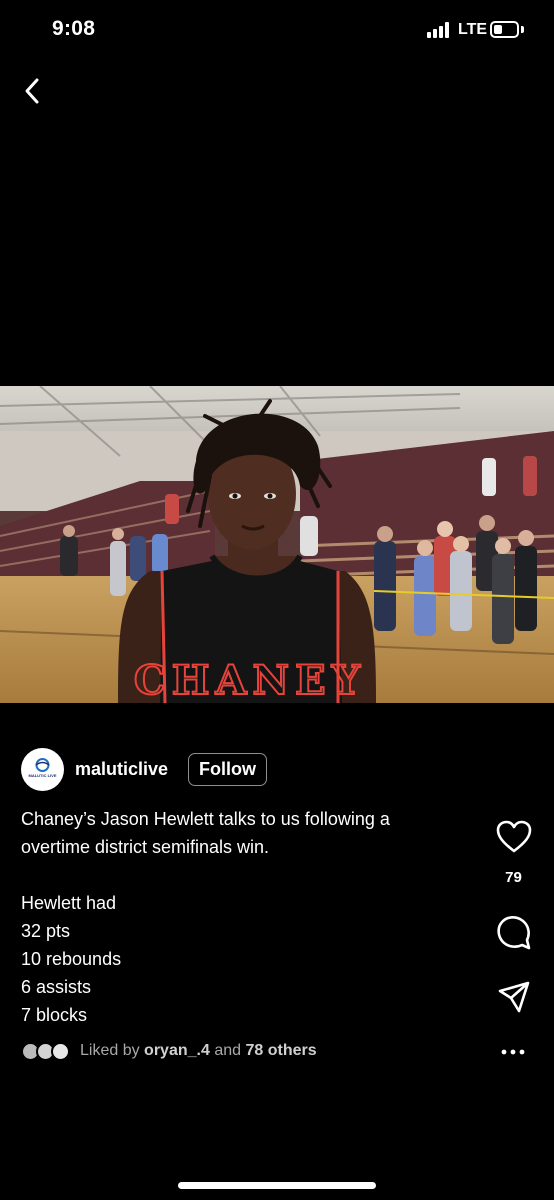  What do you see at coordinates (250, 680) in the screenshot?
I see `jersey-text: CHANEY` at bounding box center [250, 680].